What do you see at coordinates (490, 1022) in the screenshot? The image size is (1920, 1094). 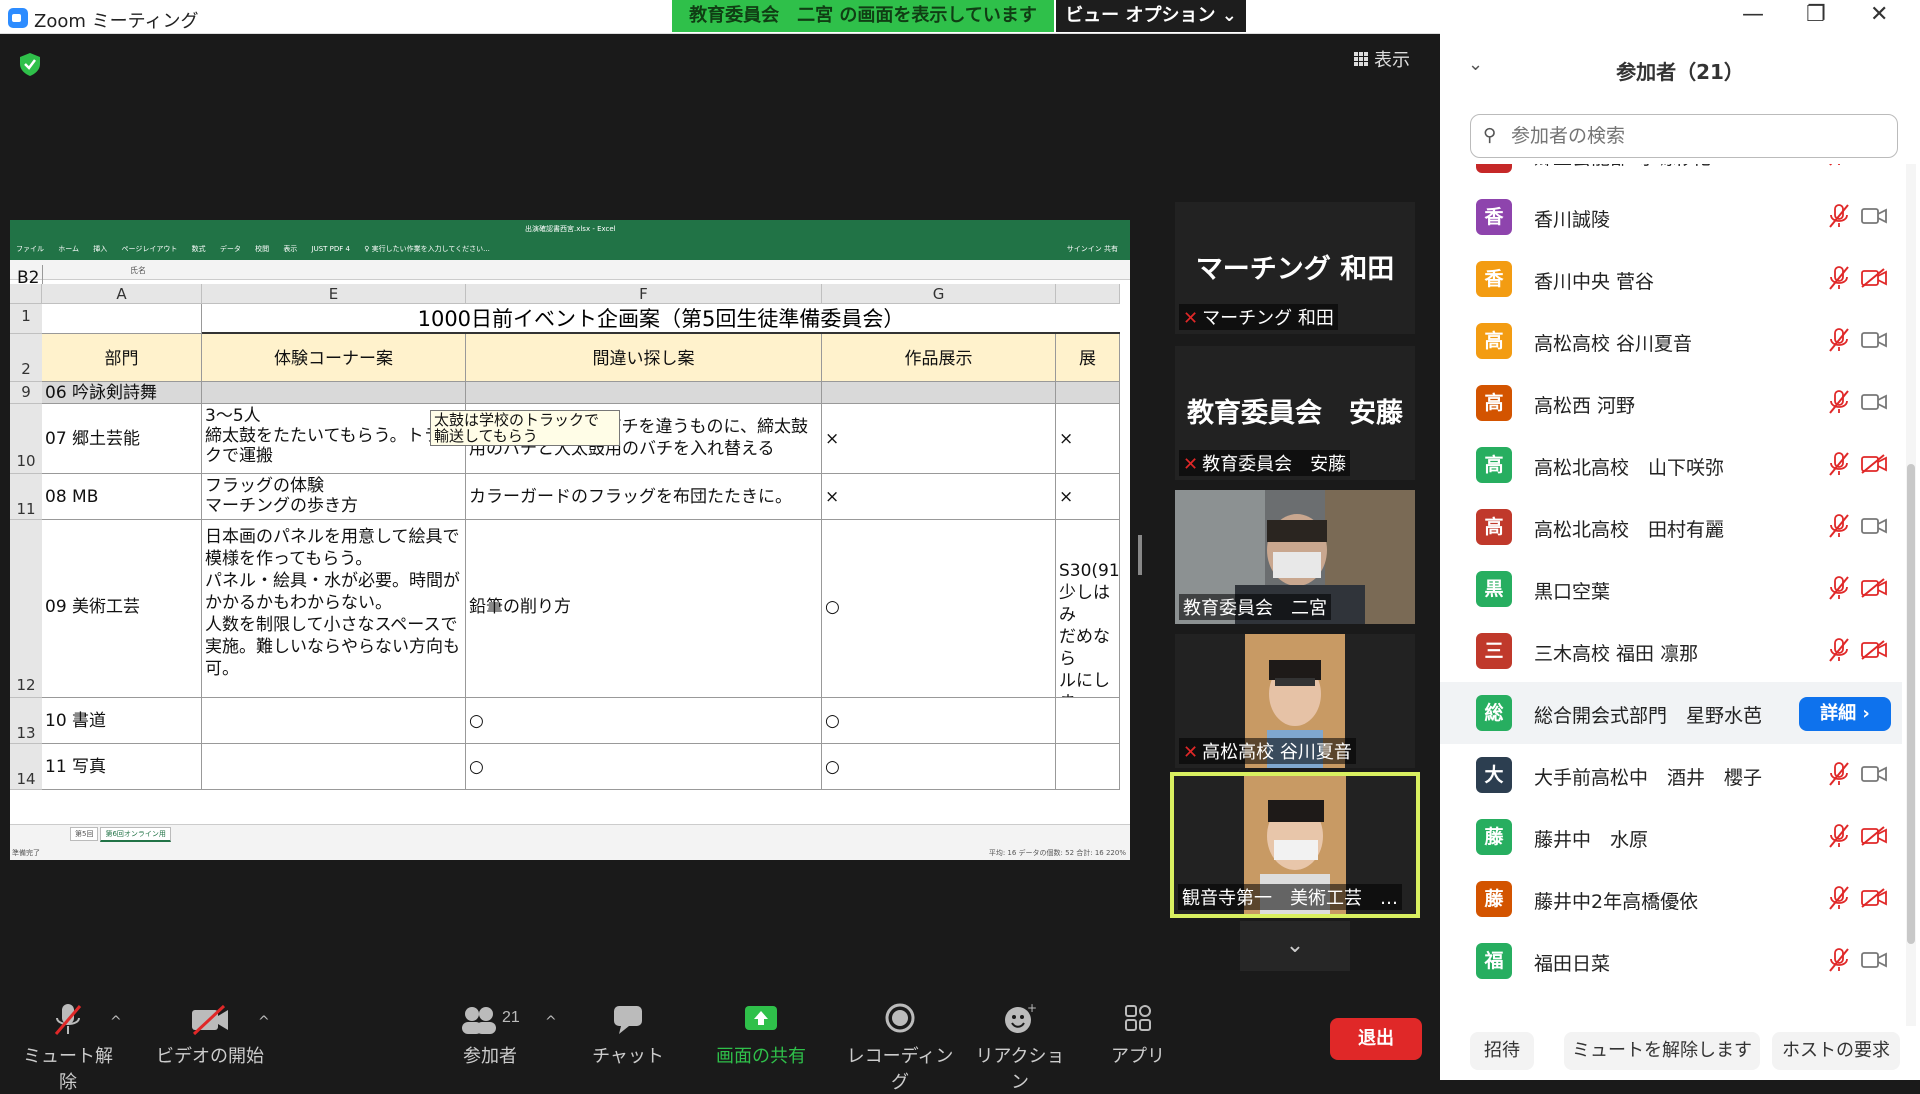 I see `participants-icon: 21` at bounding box center [490, 1022].